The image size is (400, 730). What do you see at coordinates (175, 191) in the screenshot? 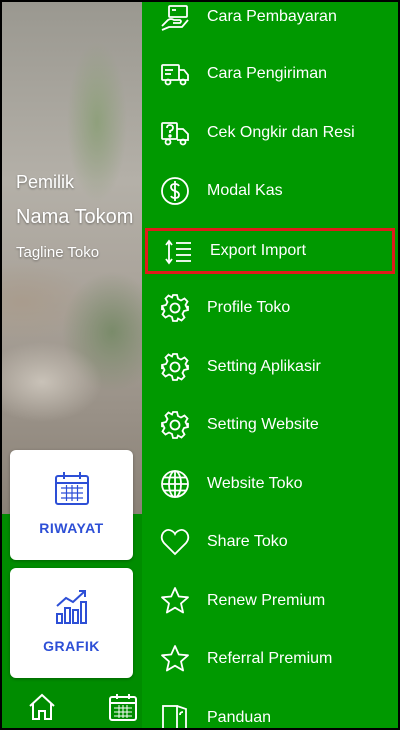
I see `dollar-circle-icon` at bounding box center [175, 191].